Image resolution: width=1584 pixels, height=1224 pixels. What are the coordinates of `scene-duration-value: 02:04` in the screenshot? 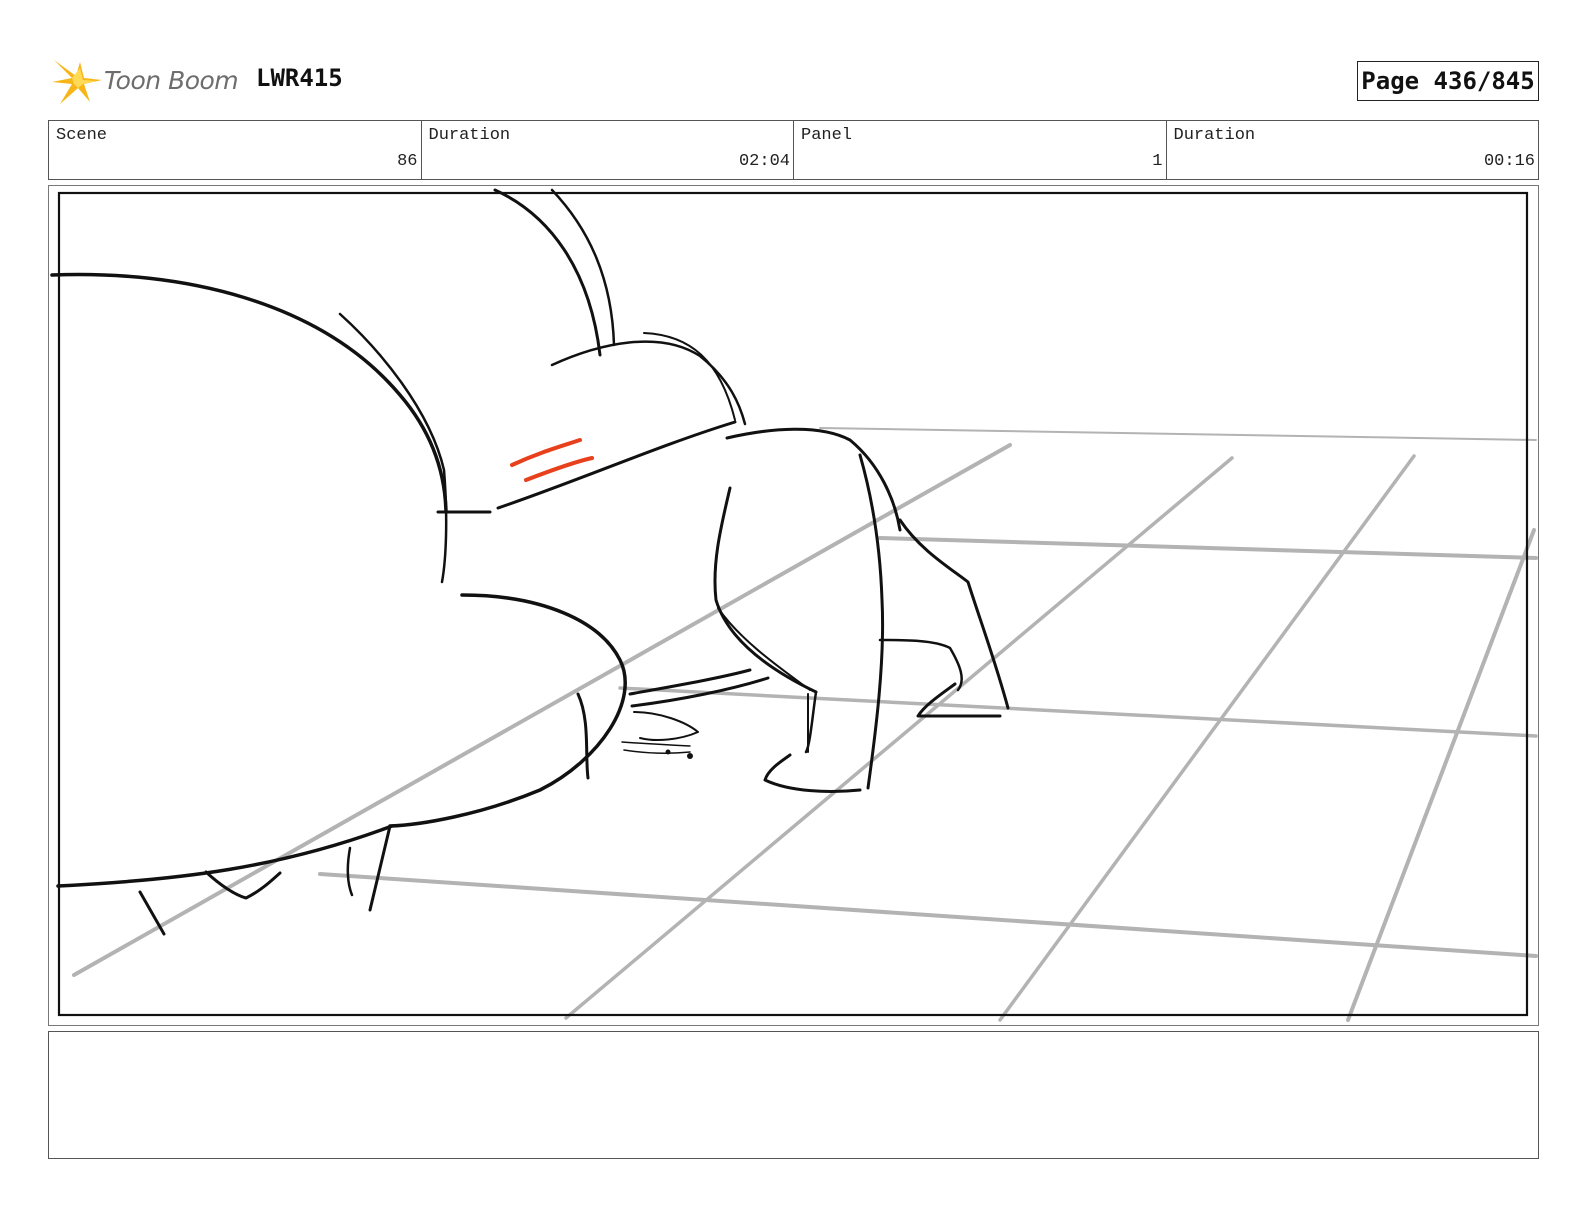 It's located at (764, 161).